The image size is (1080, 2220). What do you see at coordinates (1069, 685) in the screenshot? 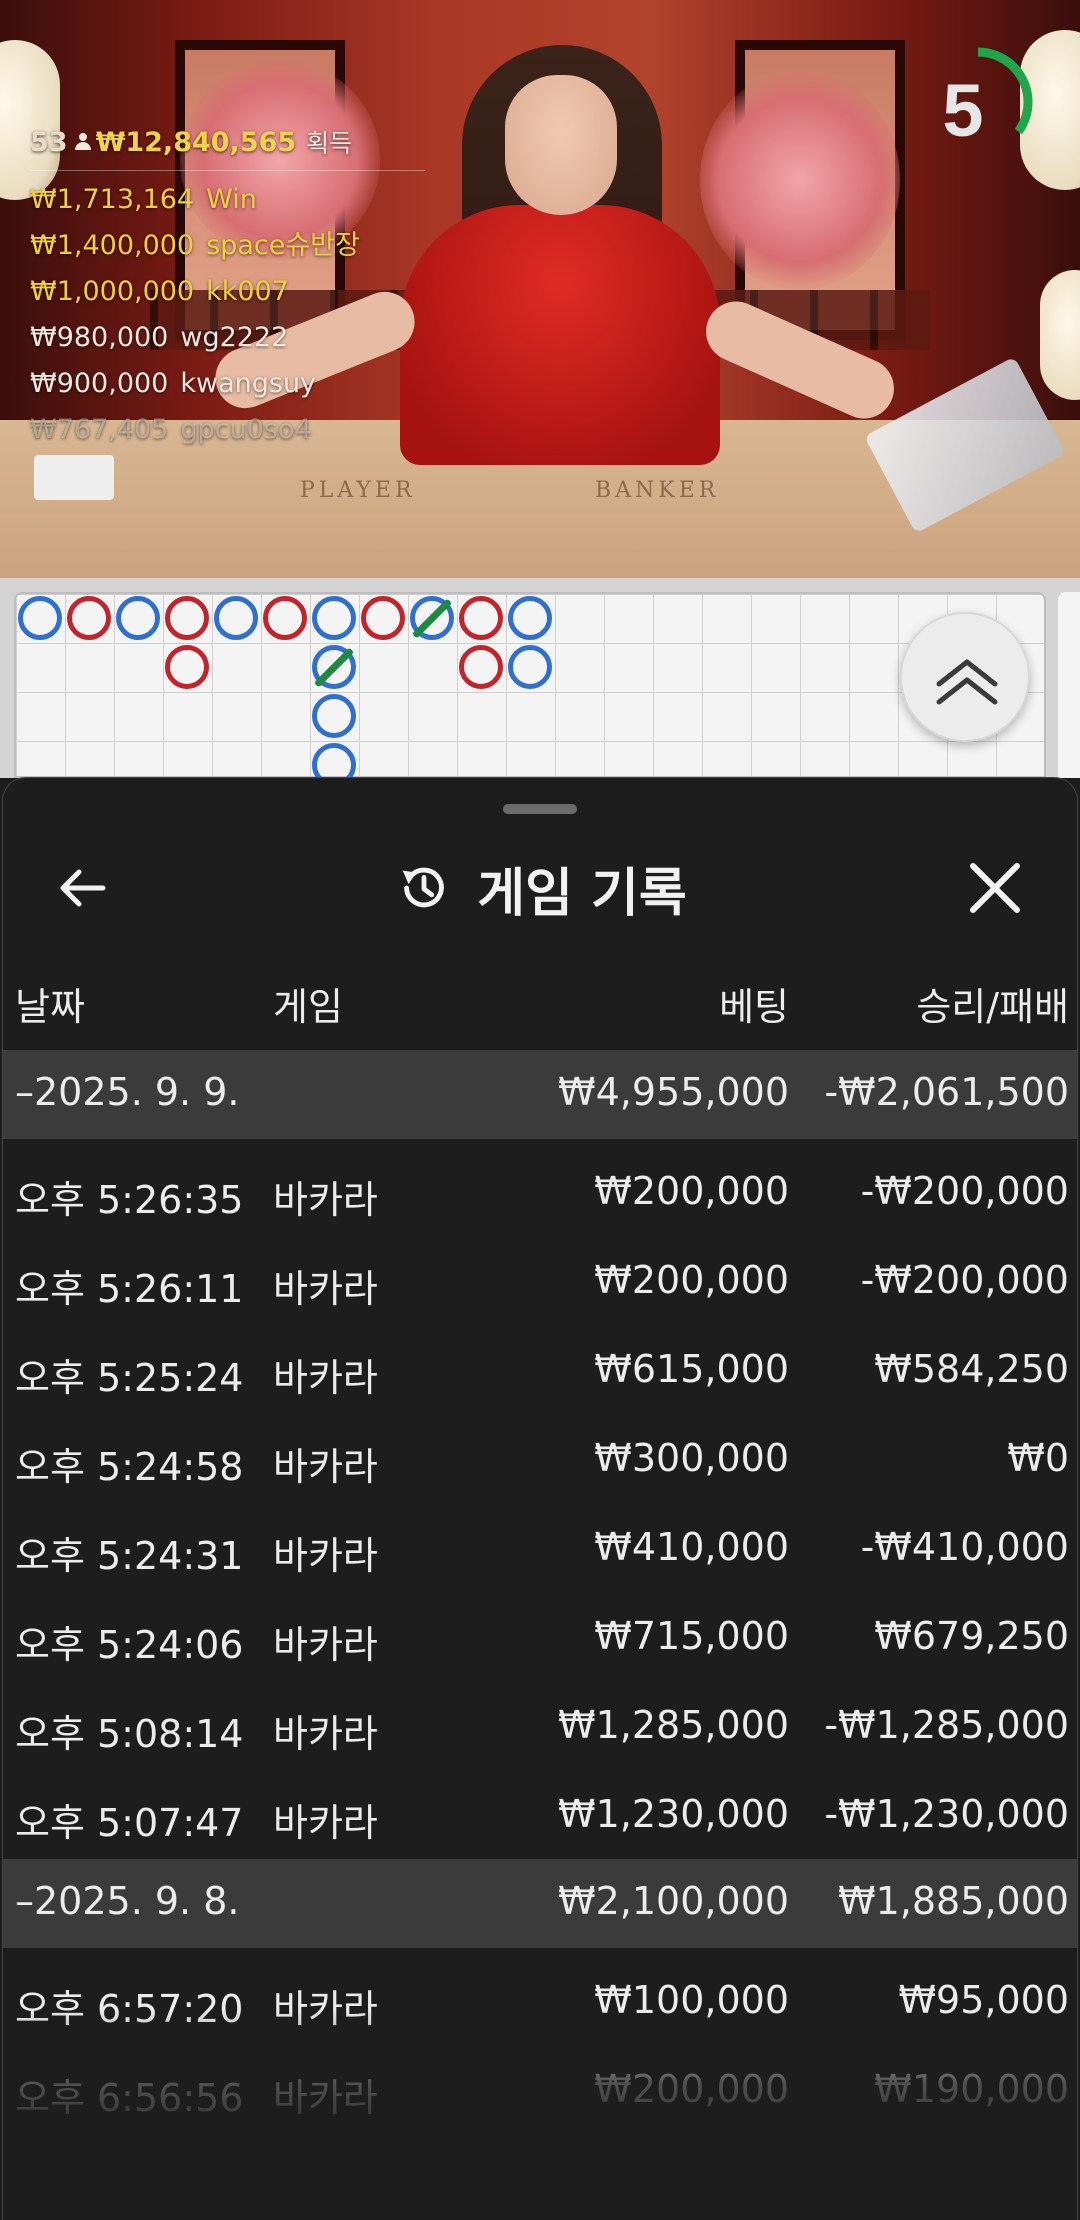
I see `next-roadmap-peek` at bounding box center [1069, 685].